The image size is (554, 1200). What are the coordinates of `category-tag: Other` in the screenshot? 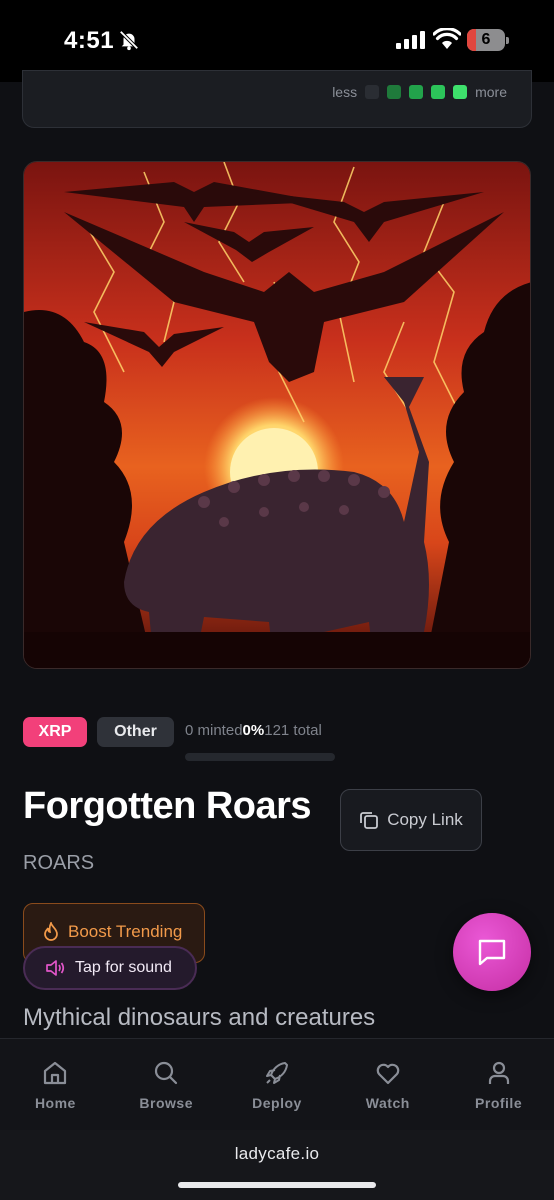 It's located at (135, 732).